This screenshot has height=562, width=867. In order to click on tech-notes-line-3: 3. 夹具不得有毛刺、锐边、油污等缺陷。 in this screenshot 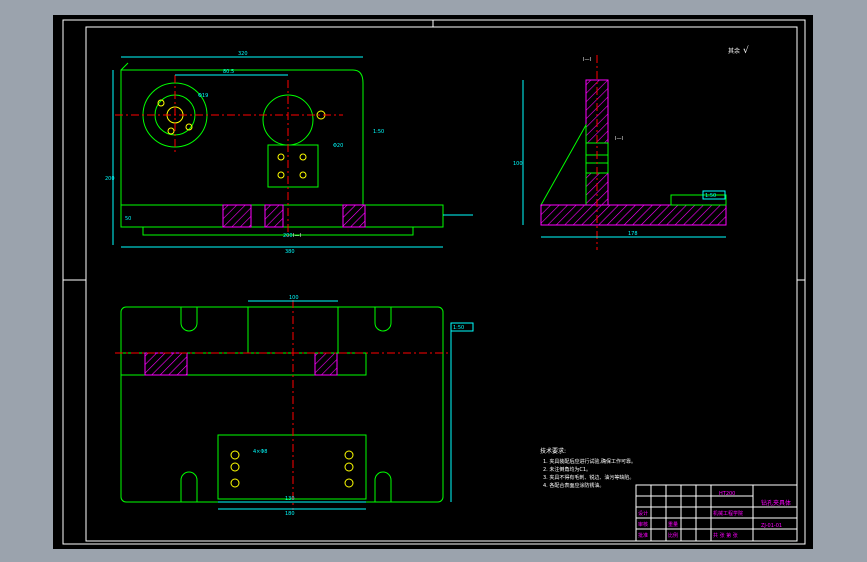, I will do `click(588, 477)`.